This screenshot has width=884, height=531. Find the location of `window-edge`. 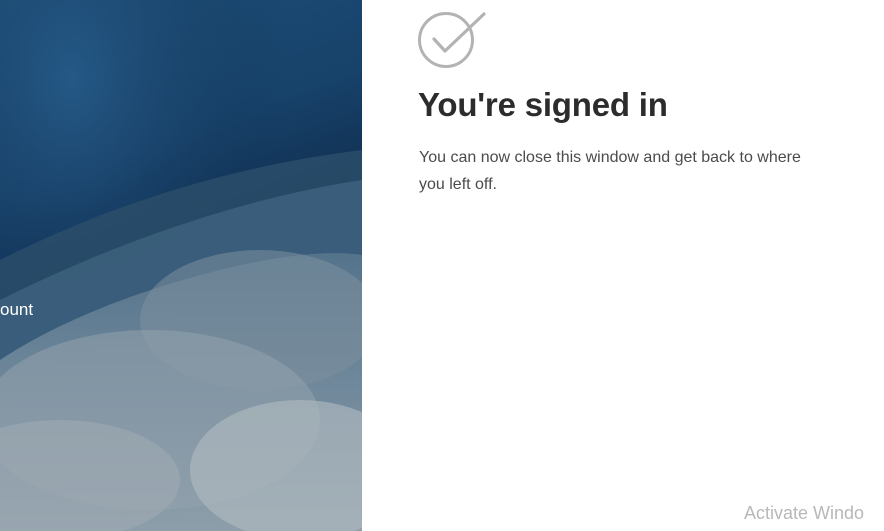

window-edge is located at coordinates (880, 265).